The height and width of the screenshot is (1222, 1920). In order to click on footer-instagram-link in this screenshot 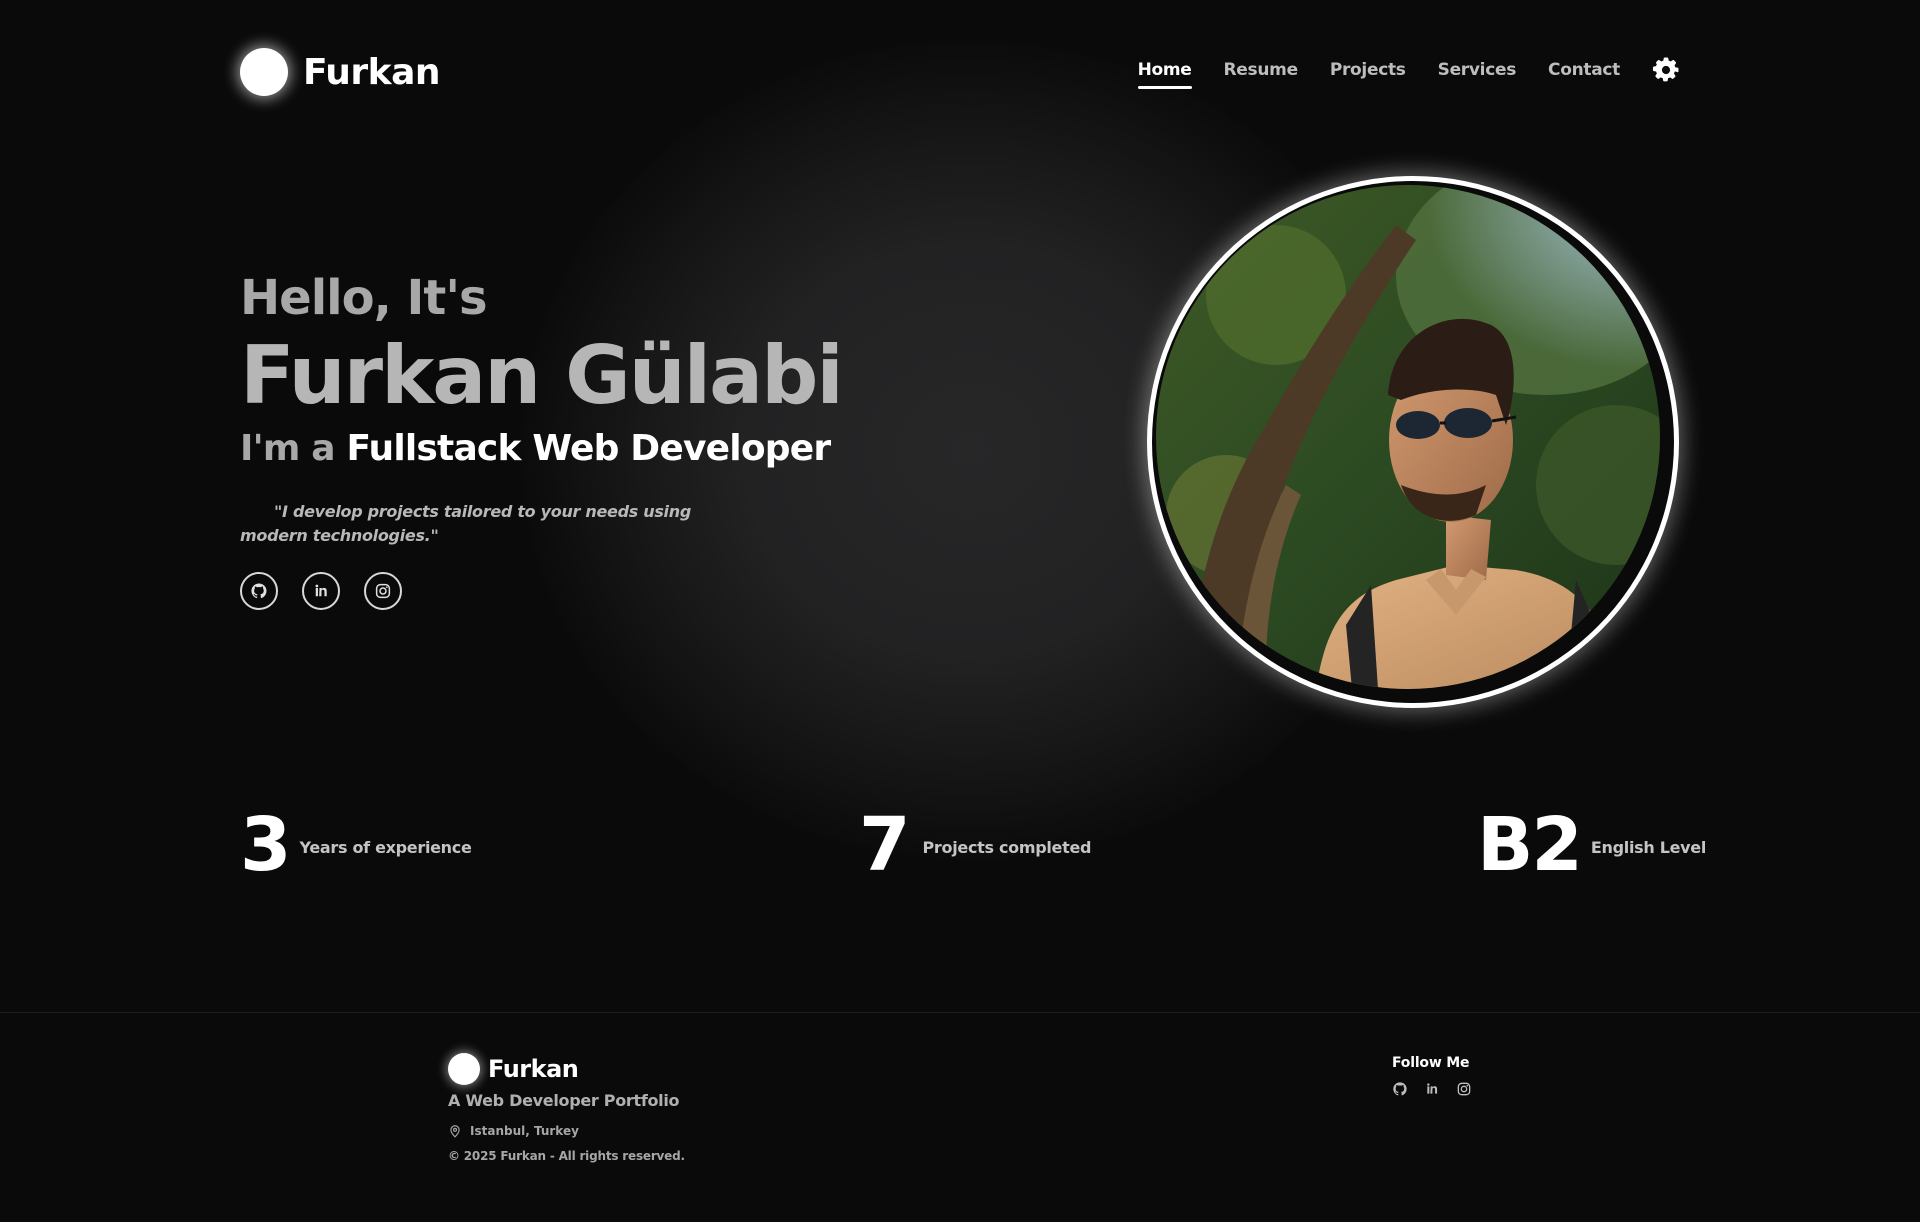, I will do `click(1464, 1089)`.